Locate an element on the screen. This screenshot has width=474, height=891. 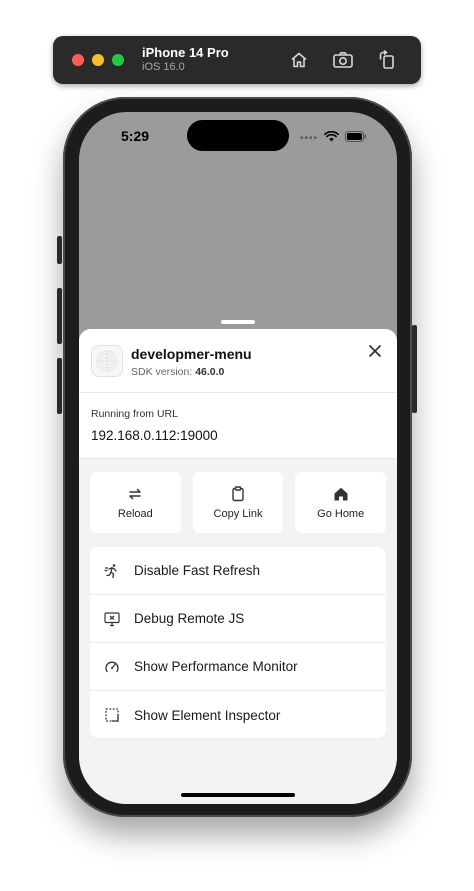
simulator-toolbar: iPhone 14 Pro iOS 16.0 is located at coordinates (237, 60).